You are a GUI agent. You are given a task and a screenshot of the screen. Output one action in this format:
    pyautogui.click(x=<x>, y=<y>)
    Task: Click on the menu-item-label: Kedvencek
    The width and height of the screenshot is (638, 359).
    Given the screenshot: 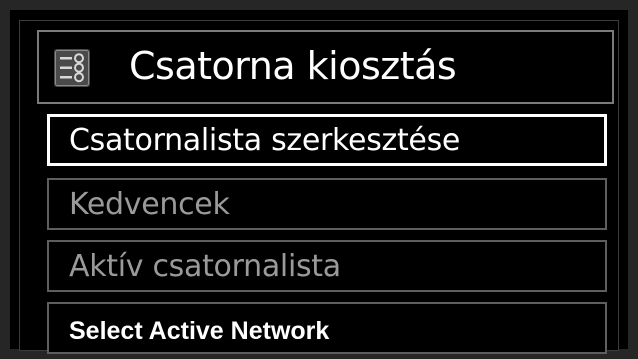 What is the action you would take?
    pyautogui.click(x=149, y=204)
    